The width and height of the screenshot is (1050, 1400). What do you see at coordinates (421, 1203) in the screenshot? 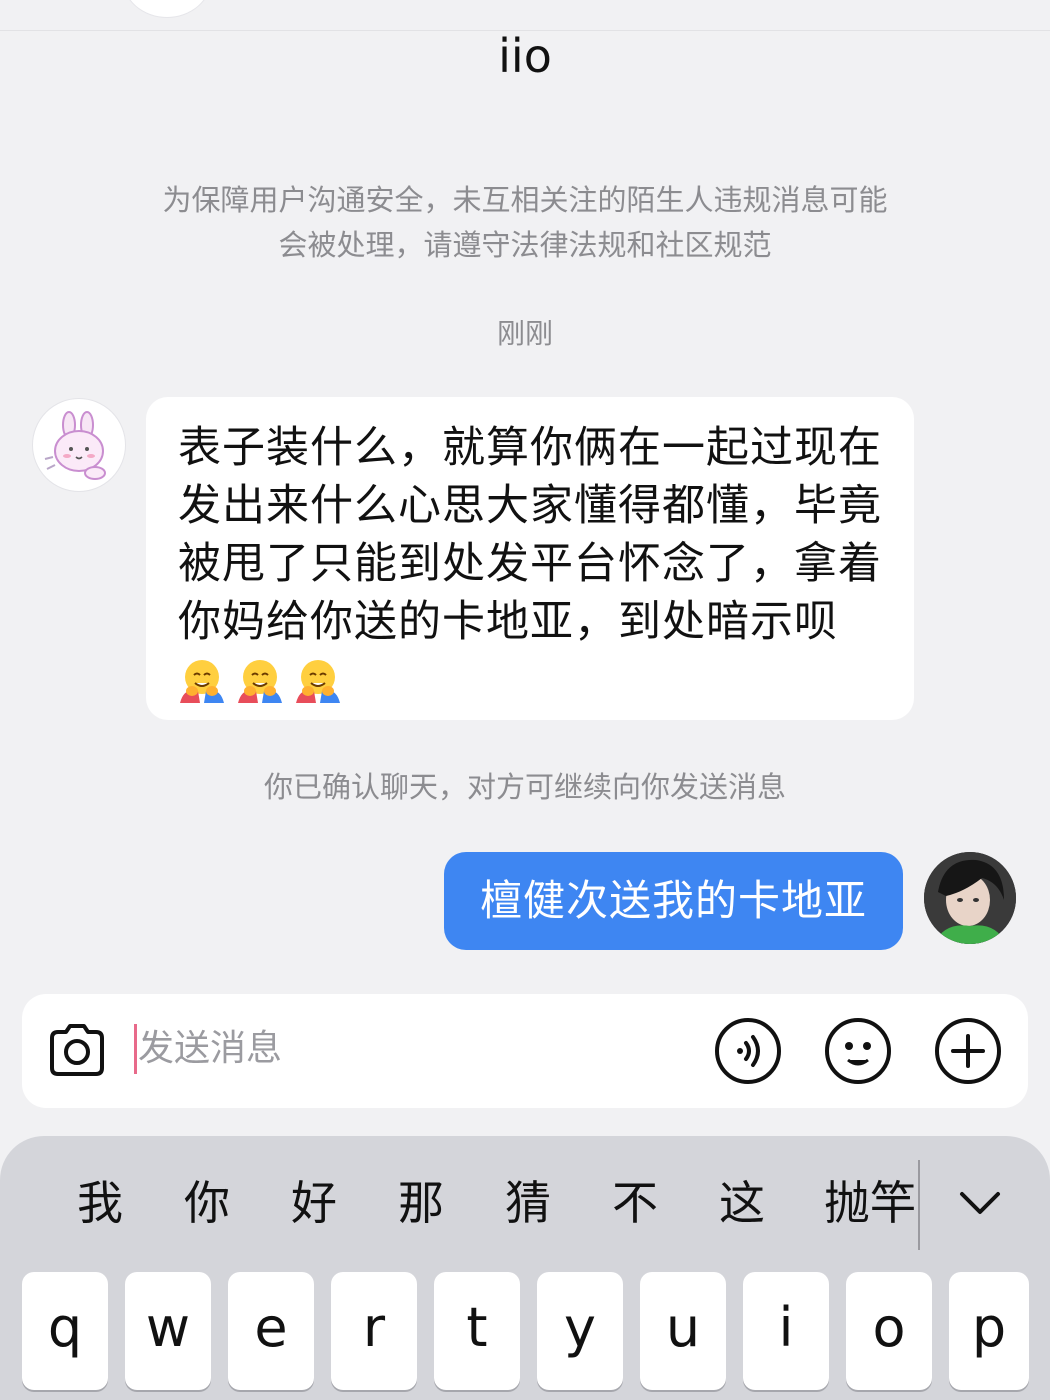
I see `candidate-word: 那` at bounding box center [421, 1203].